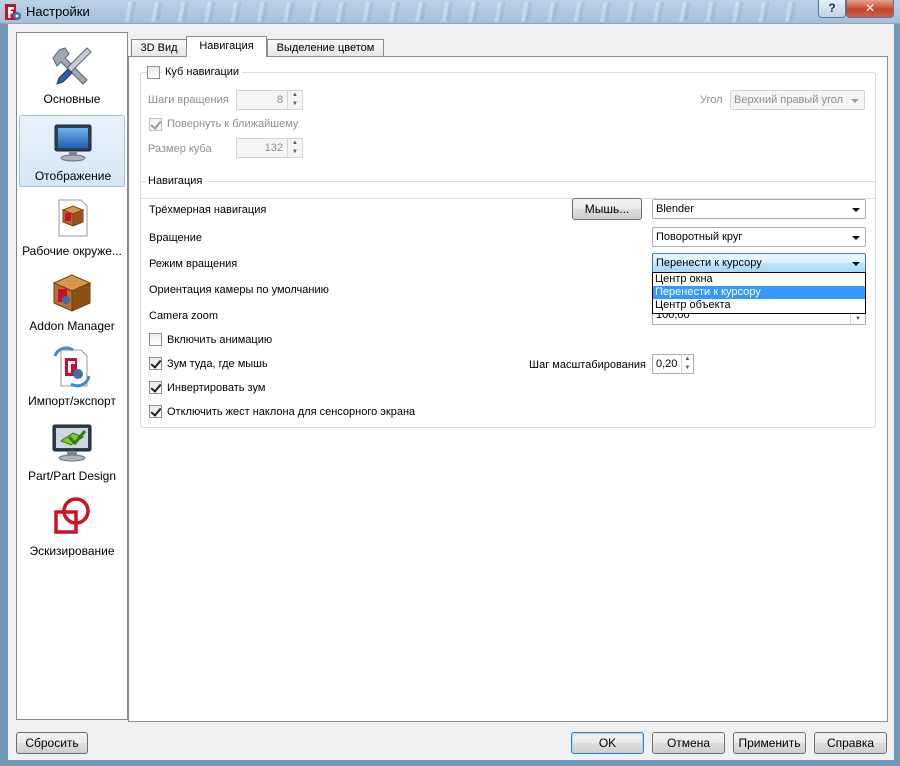 This screenshot has height=766, width=900. Describe the element at coordinates (587, 365) in the screenshot. I see `zoom-step-label: Шаг масштабирования` at that location.